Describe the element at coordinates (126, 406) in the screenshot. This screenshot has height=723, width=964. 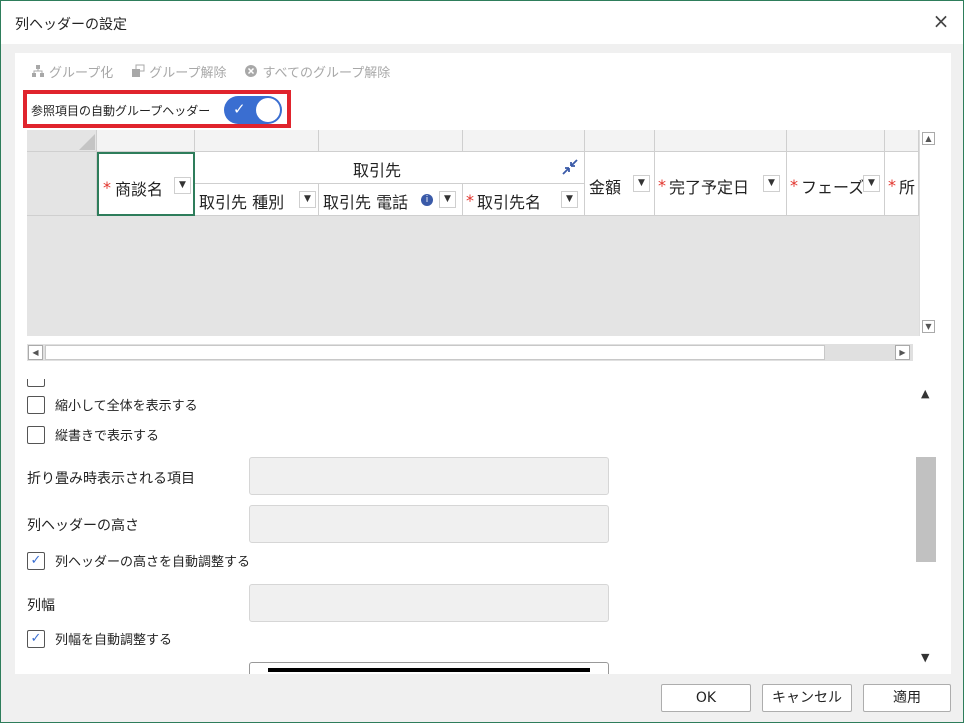
I see `shrink-to-fit-label: 縮小して全体を表示する` at that location.